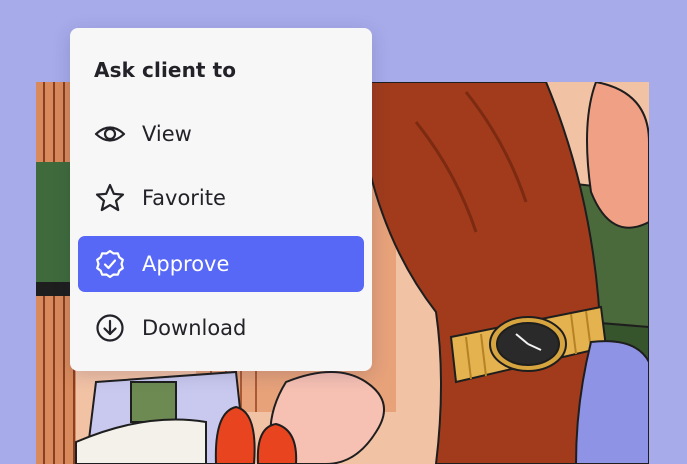 The height and width of the screenshot is (464, 687). I want to click on menu-item-download: Download, so click(221, 328).